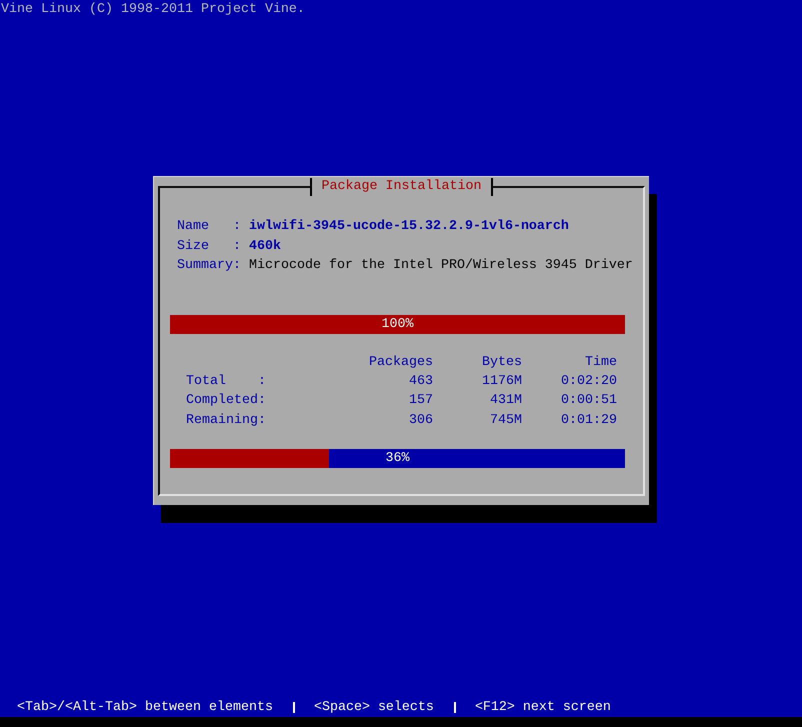 Image resolution: width=802 pixels, height=727 pixels. What do you see at coordinates (502, 363) in the screenshot?
I see `column-header: Bytes` at bounding box center [502, 363].